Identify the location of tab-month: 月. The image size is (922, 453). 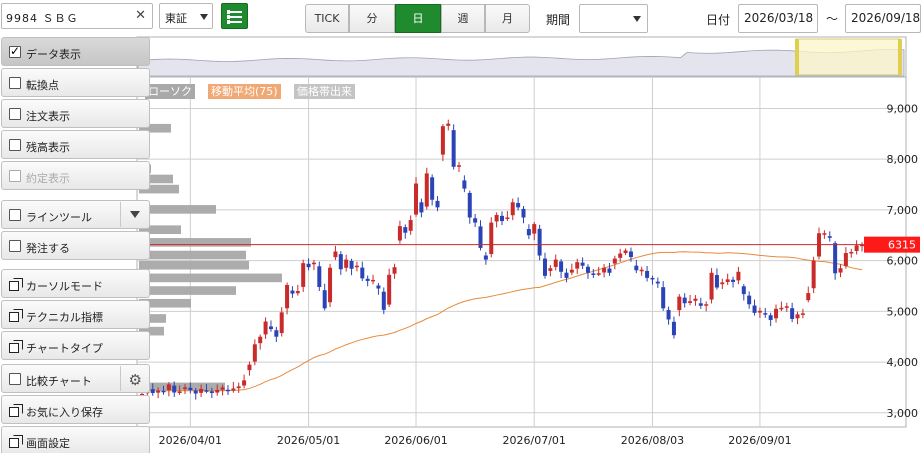
(507, 18).